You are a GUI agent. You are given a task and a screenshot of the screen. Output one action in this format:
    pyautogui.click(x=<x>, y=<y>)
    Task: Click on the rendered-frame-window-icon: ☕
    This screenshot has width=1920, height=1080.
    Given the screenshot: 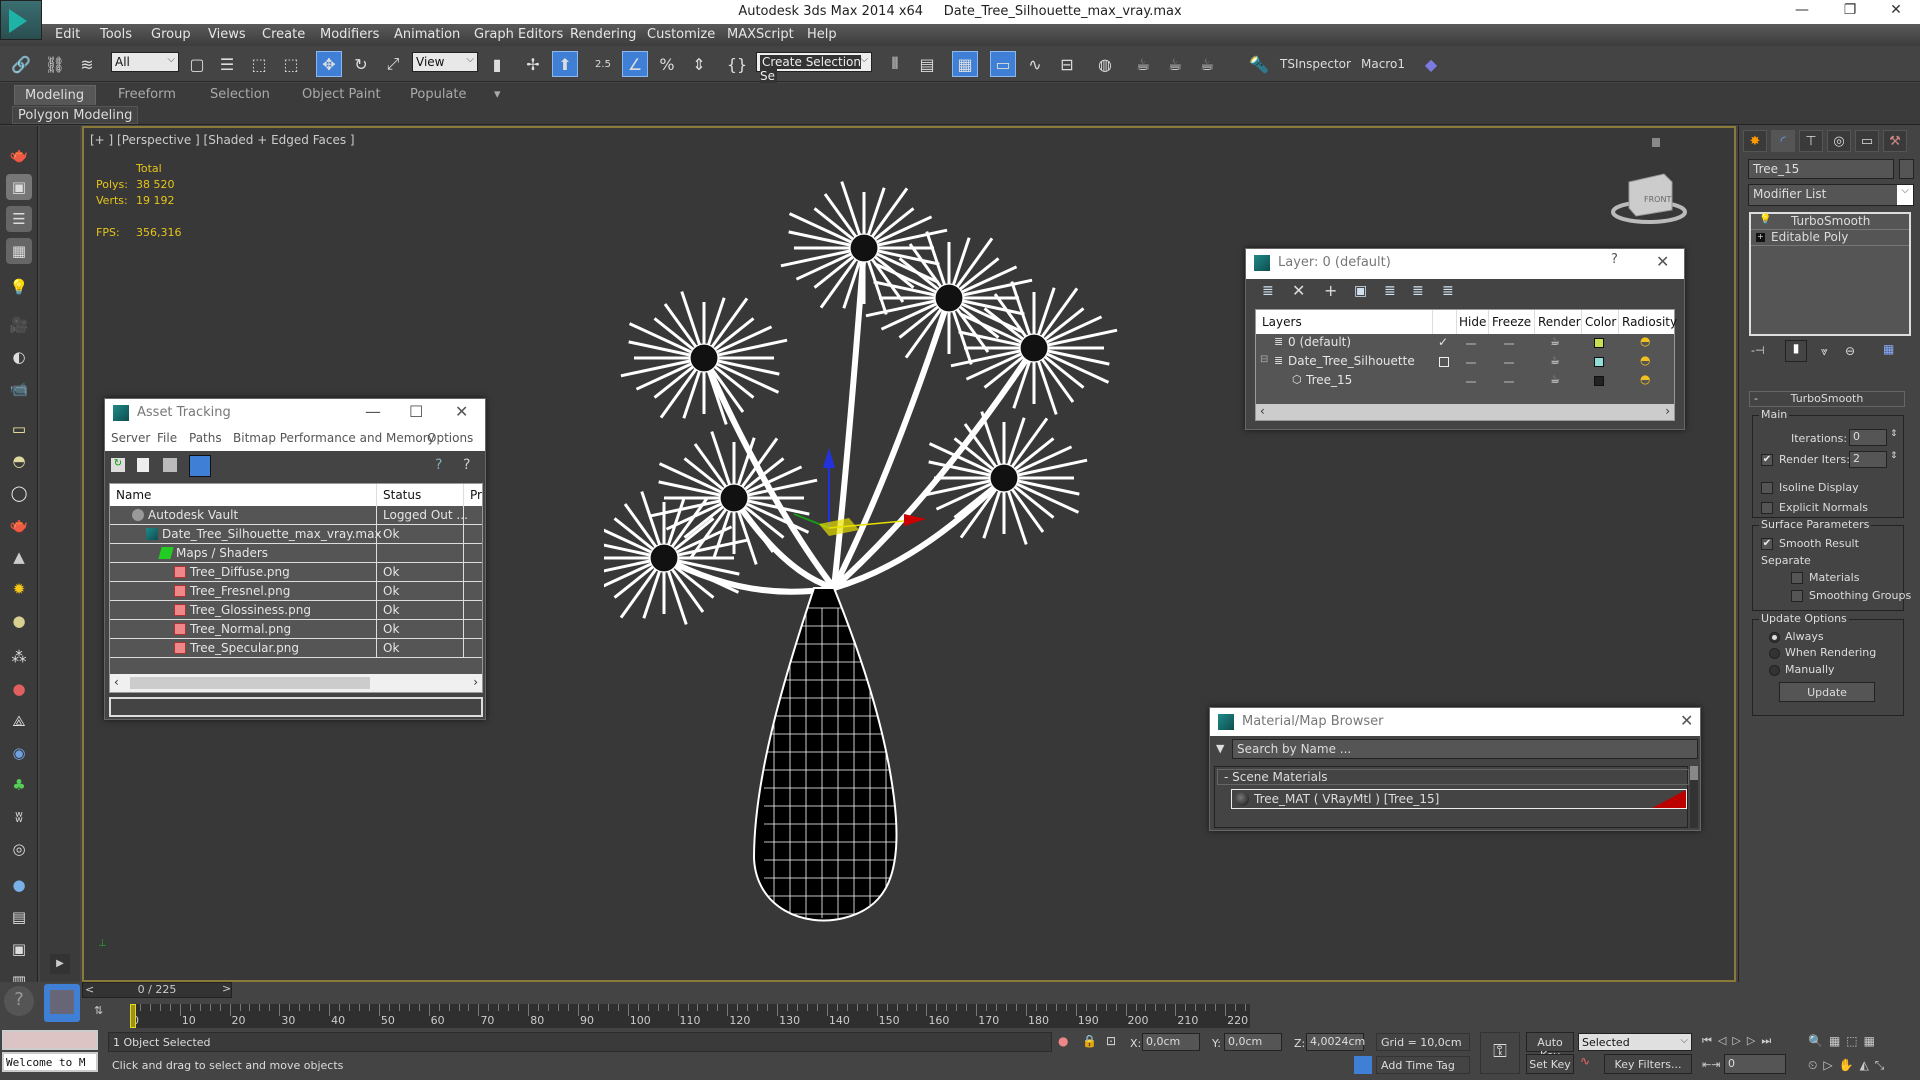 What is the action you would take?
    pyautogui.click(x=1175, y=64)
    